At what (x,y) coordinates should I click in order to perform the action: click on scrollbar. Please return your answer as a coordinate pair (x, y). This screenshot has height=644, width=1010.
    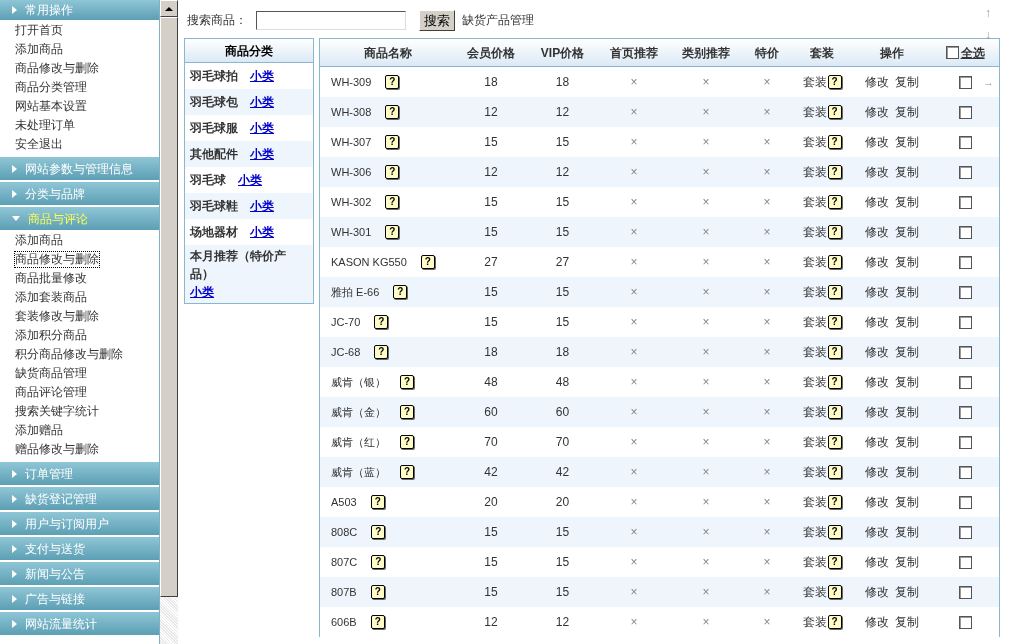
    Looking at the image, I should click on (169, 322).